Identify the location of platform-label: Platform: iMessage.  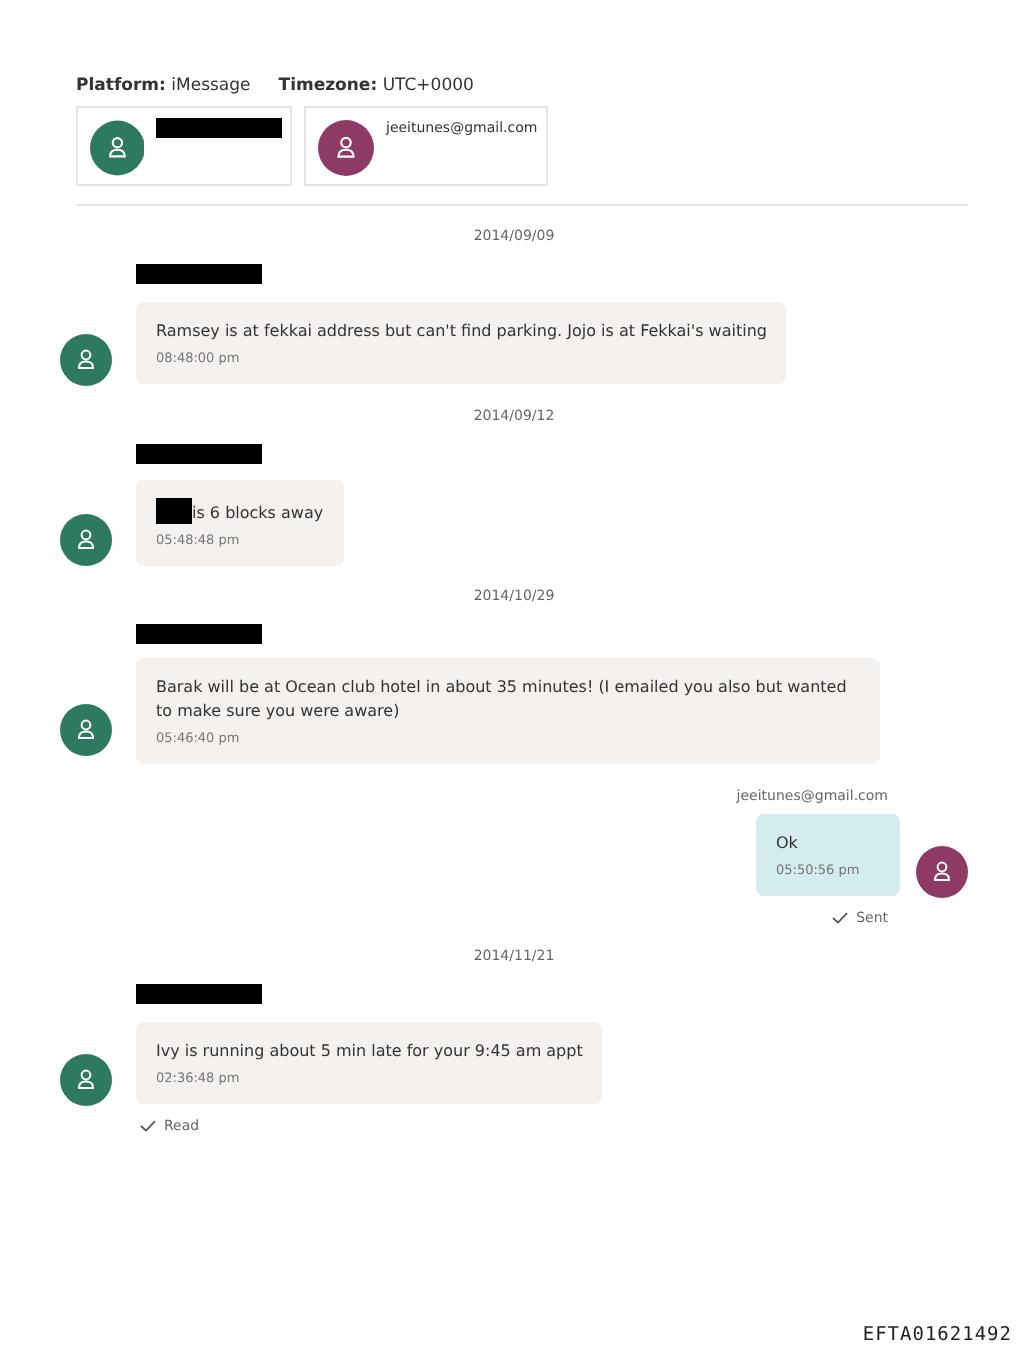
(163, 86).